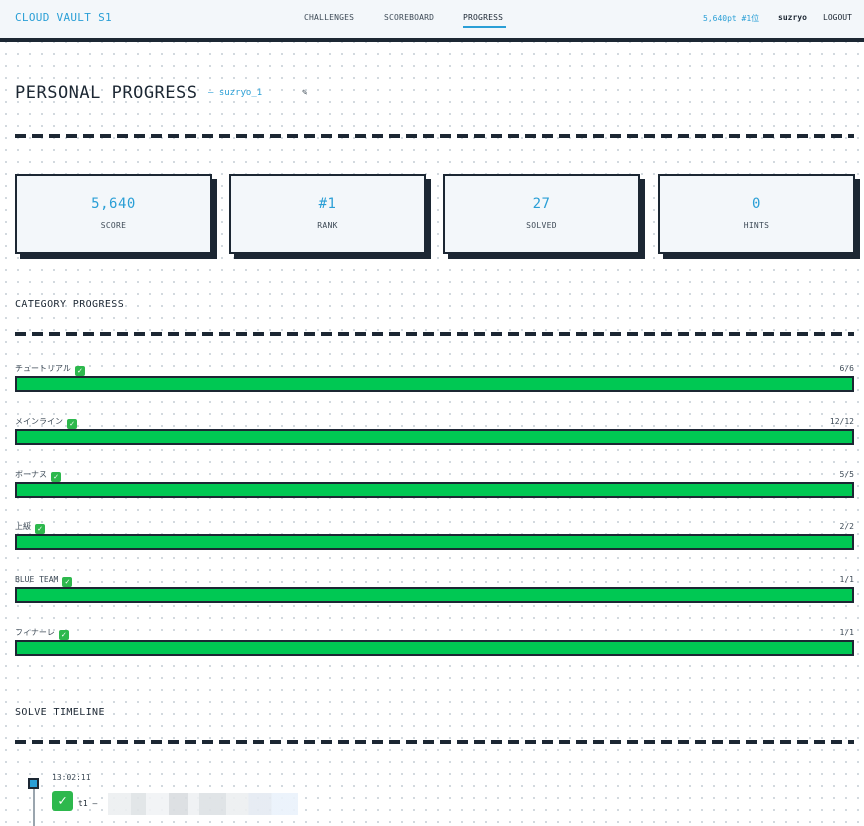 This screenshot has height=826, width=864. Describe the element at coordinates (327, 214) in the screenshot. I see `stat-card-rank: #1 RANK` at that location.